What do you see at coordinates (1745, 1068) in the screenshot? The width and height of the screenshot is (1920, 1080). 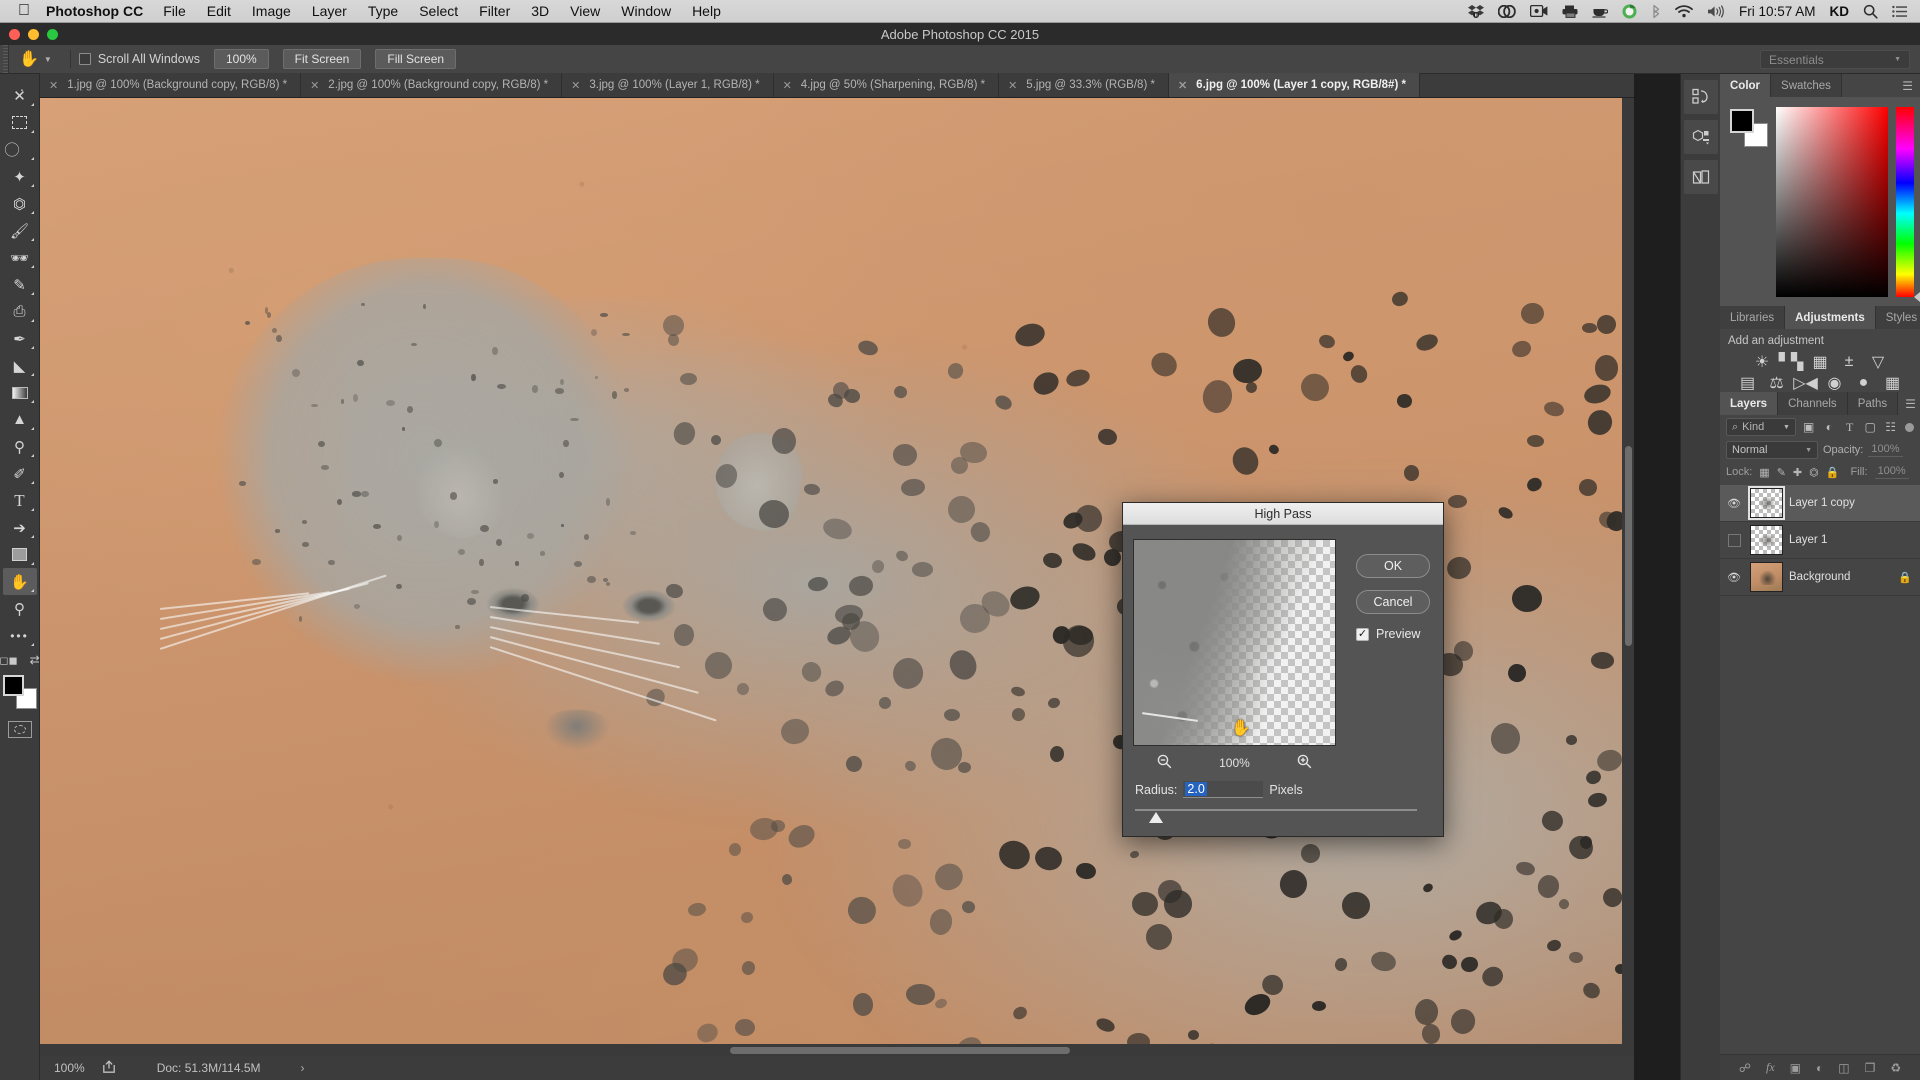 I see `link-layers-icon: ☍` at bounding box center [1745, 1068].